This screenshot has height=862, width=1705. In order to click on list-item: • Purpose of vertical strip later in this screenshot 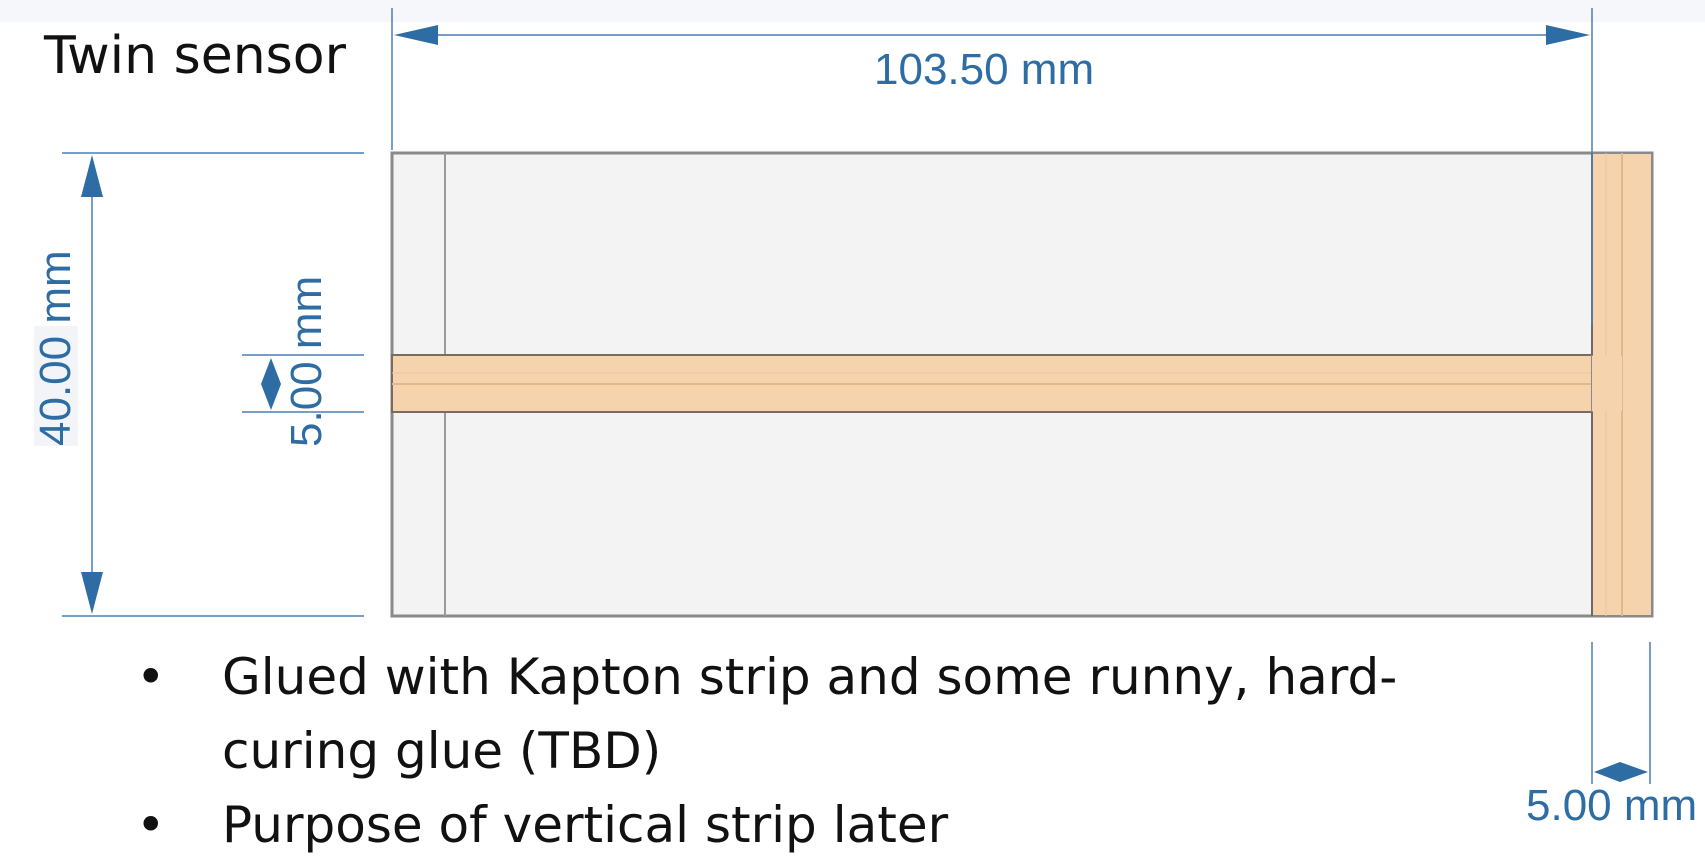, I will do `click(826, 825)`.